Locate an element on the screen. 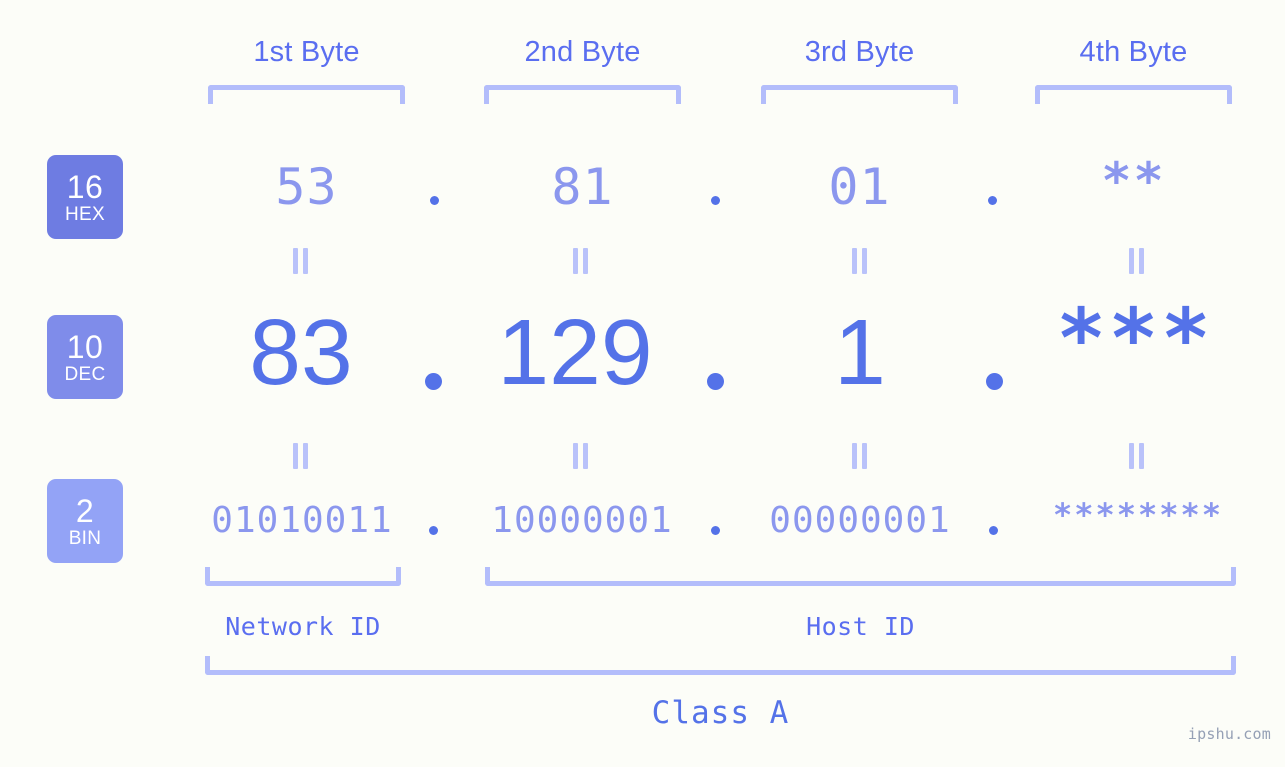 The width and height of the screenshot is (1285, 767). radix-badge-hex: 16 HEX is located at coordinates (85, 197).